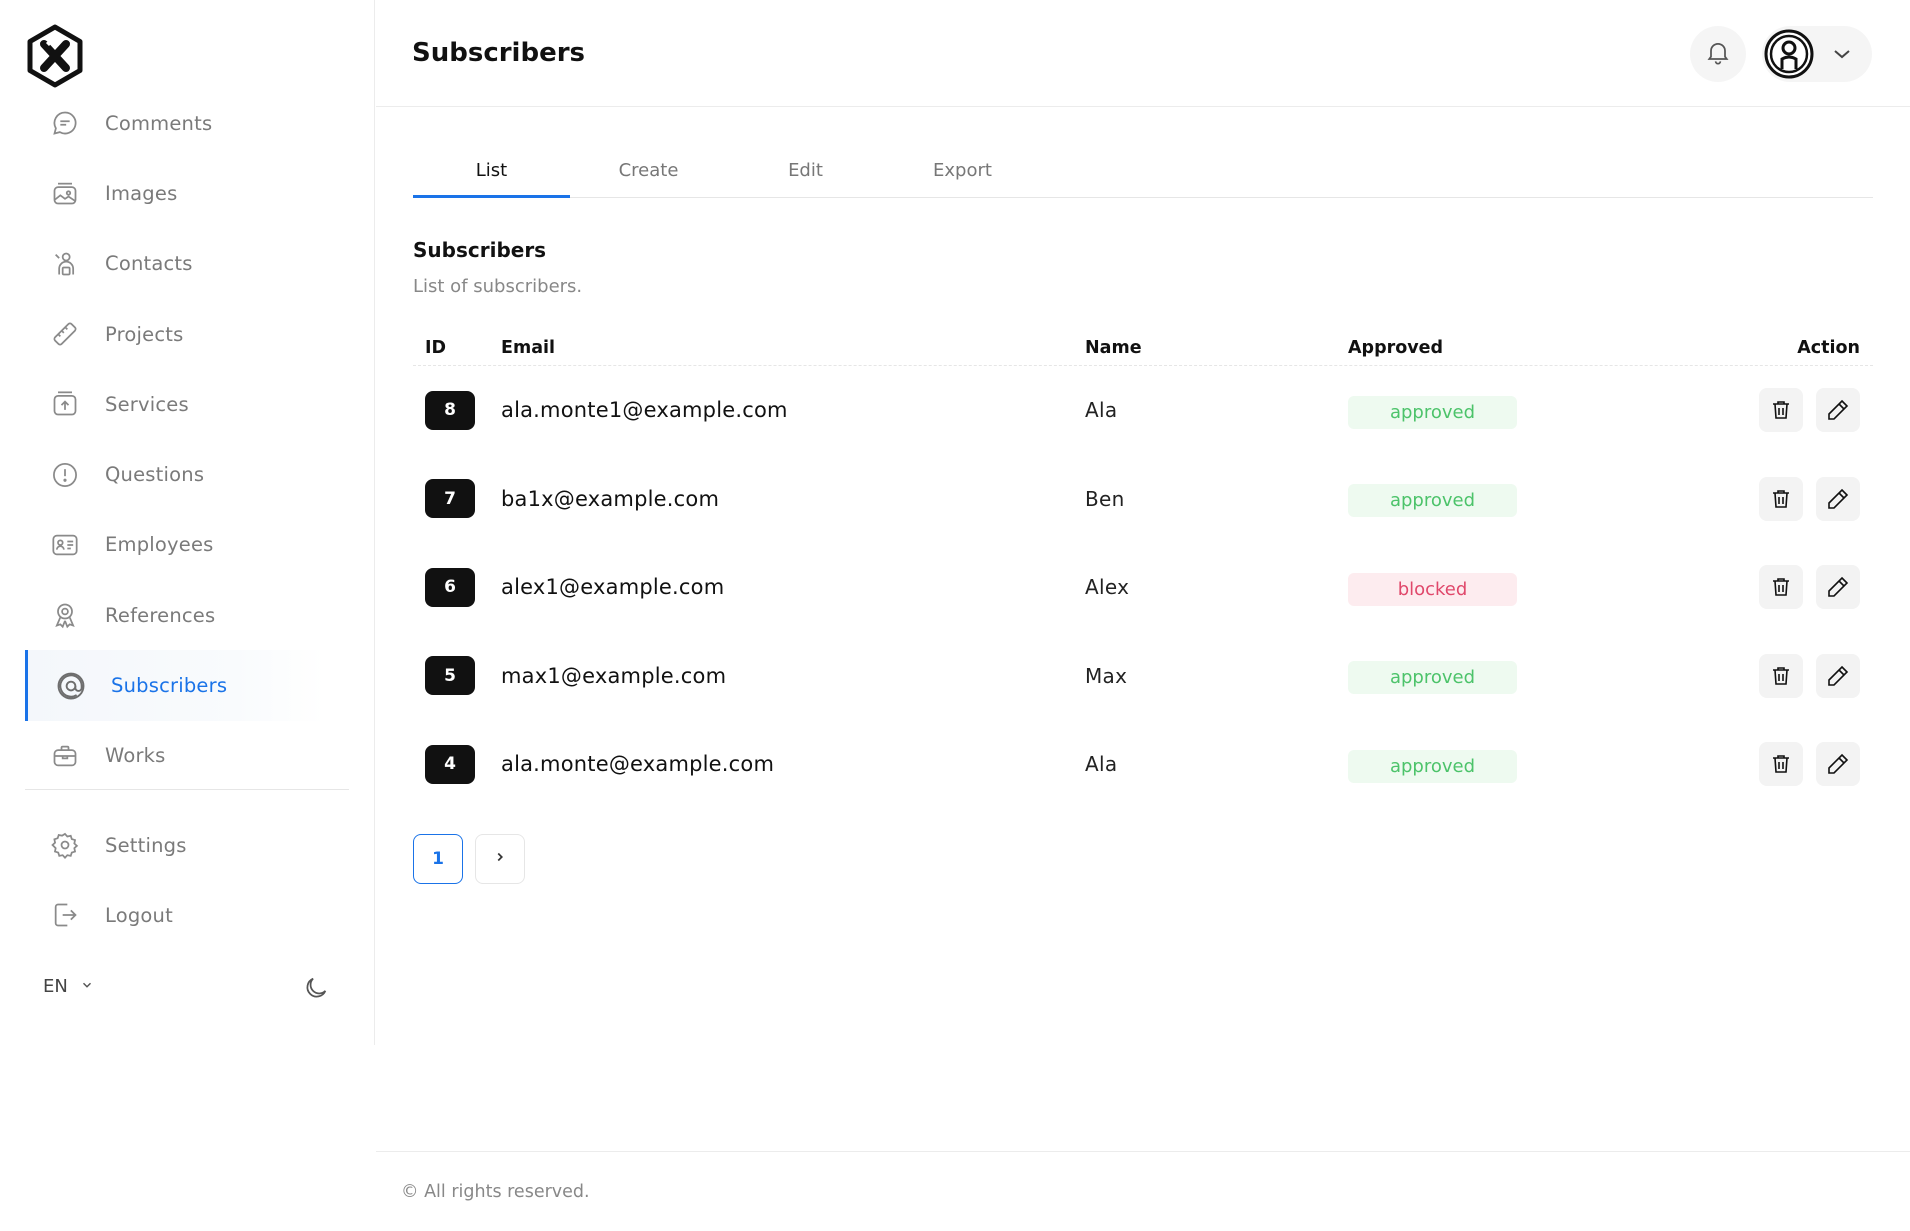 The height and width of the screenshot is (1231, 1910). I want to click on sidebar-item-label: Services, so click(147, 404).